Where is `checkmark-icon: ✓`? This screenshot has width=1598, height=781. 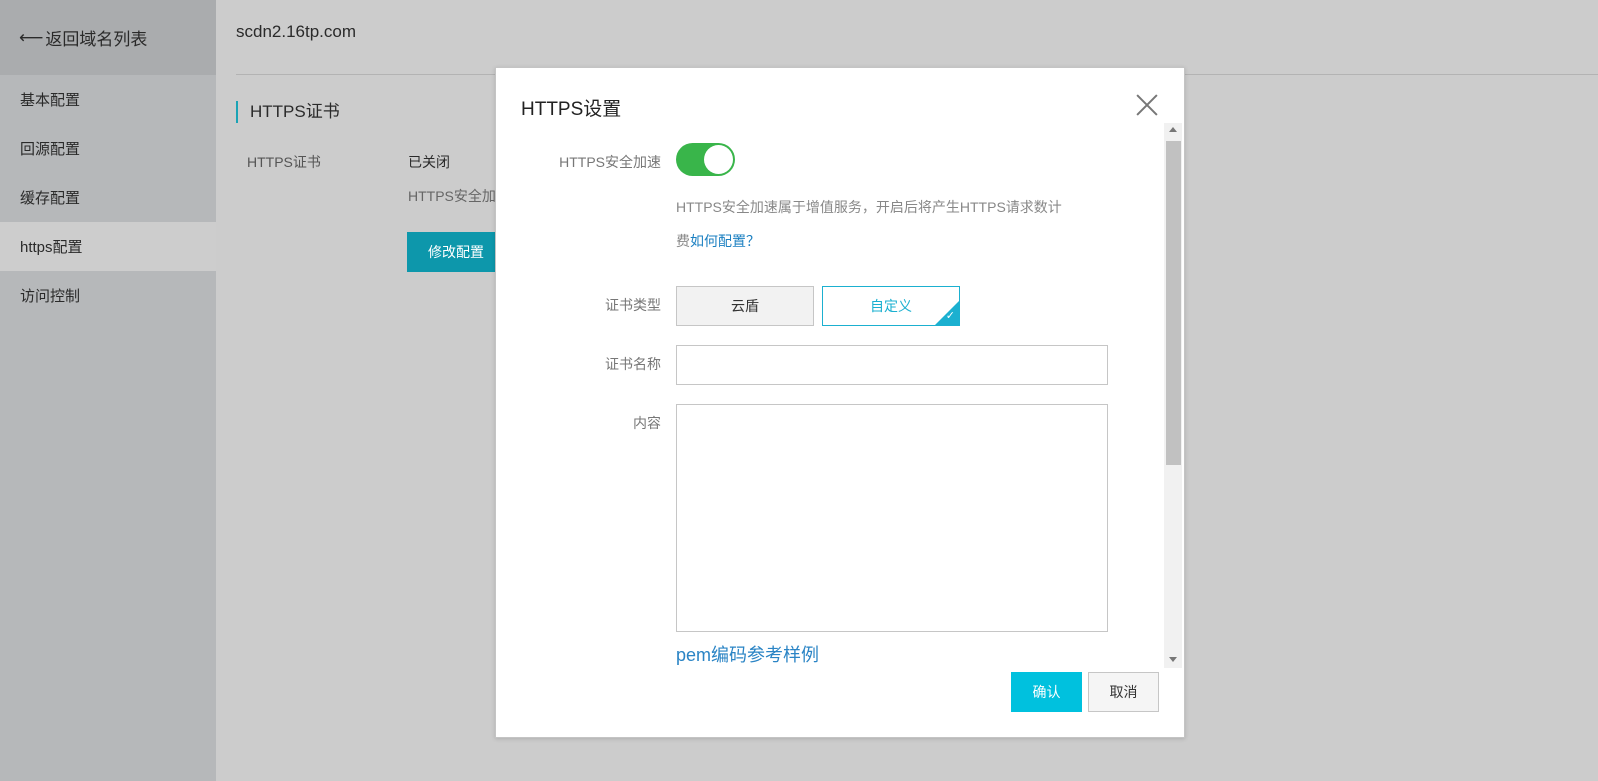
checkmark-icon: ✓ is located at coordinates (950, 316).